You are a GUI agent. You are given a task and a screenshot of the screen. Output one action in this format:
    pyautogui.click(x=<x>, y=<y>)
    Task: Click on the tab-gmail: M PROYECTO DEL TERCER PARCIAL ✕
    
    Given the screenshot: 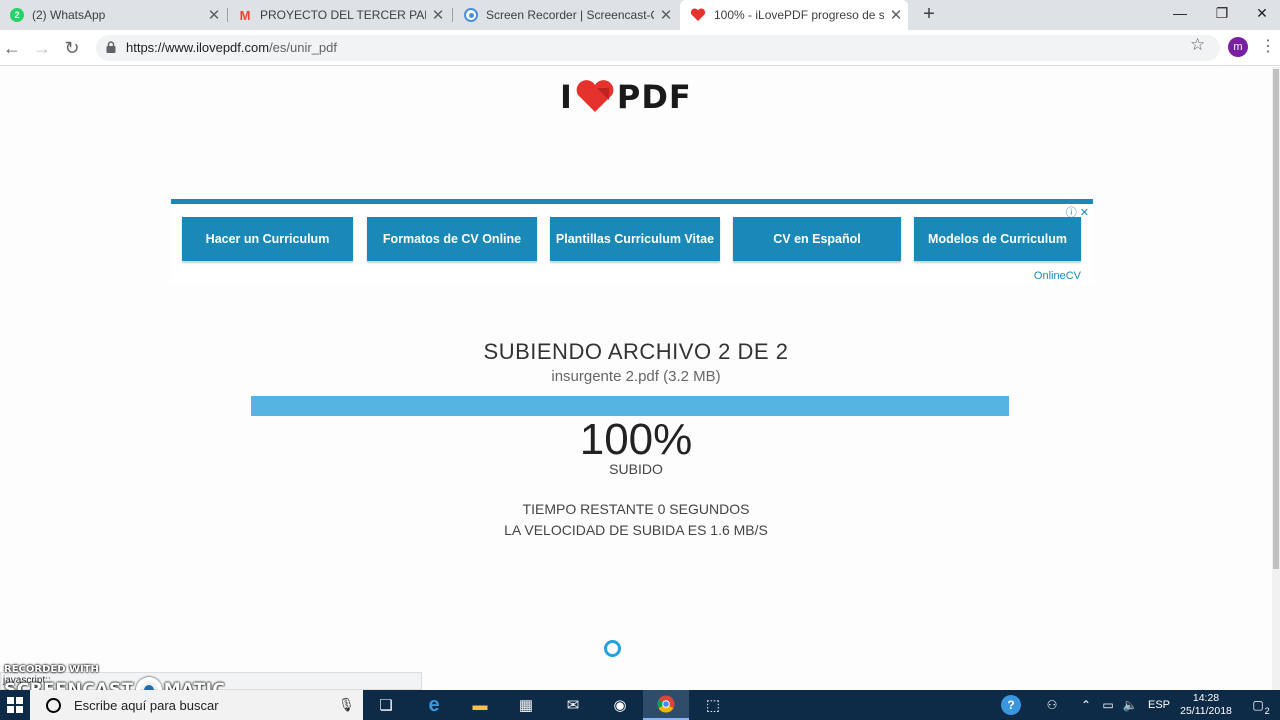 What is the action you would take?
    pyautogui.click(x=339, y=15)
    